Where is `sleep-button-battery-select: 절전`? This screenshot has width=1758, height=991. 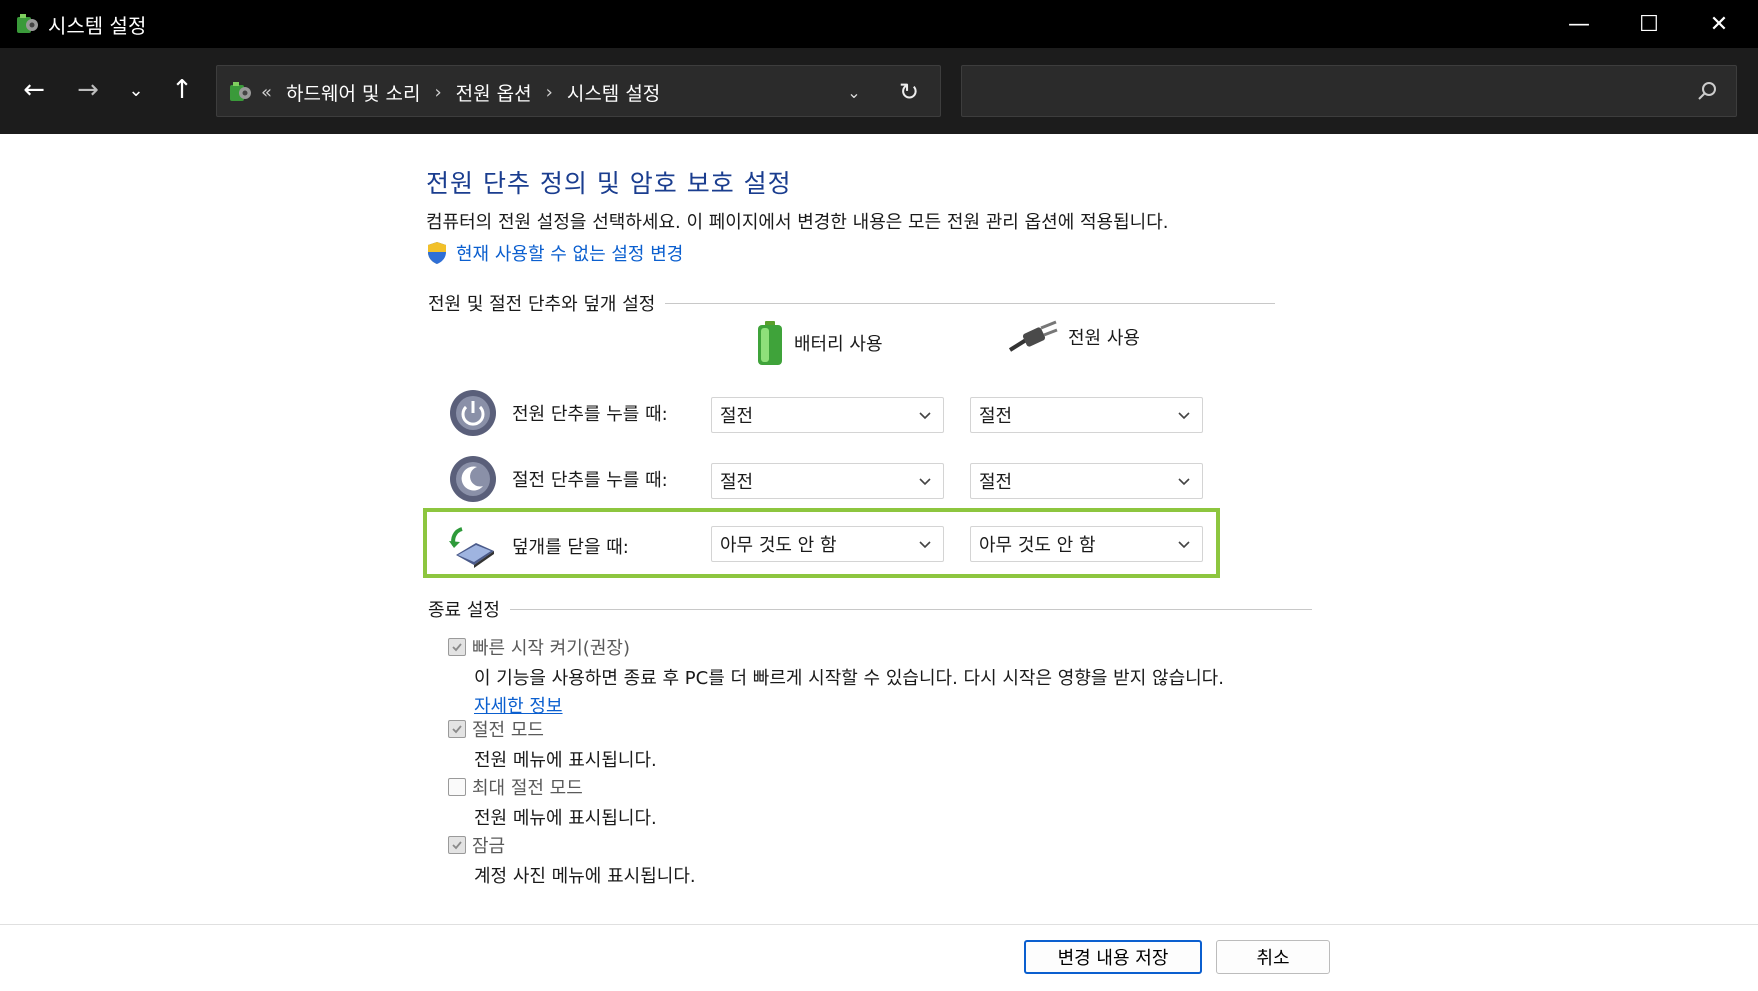 sleep-button-battery-select: 절전 is located at coordinates (827, 481).